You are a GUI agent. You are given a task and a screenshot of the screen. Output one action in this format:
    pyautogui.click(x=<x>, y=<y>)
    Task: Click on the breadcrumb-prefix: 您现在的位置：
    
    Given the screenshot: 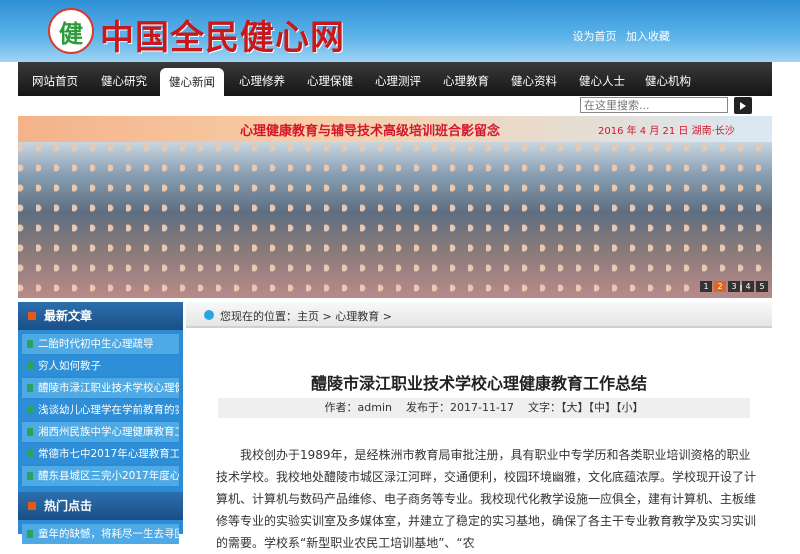 What is the action you would take?
    pyautogui.click(x=258, y=316)
    